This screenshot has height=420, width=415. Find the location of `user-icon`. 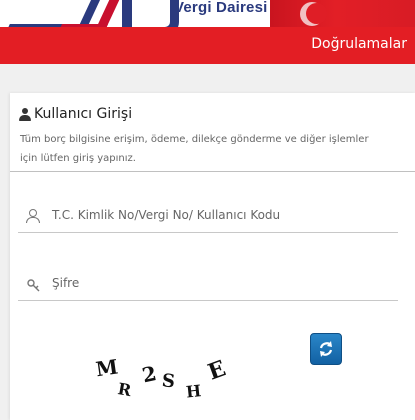

user-icon is located at coordinates (25, 115).